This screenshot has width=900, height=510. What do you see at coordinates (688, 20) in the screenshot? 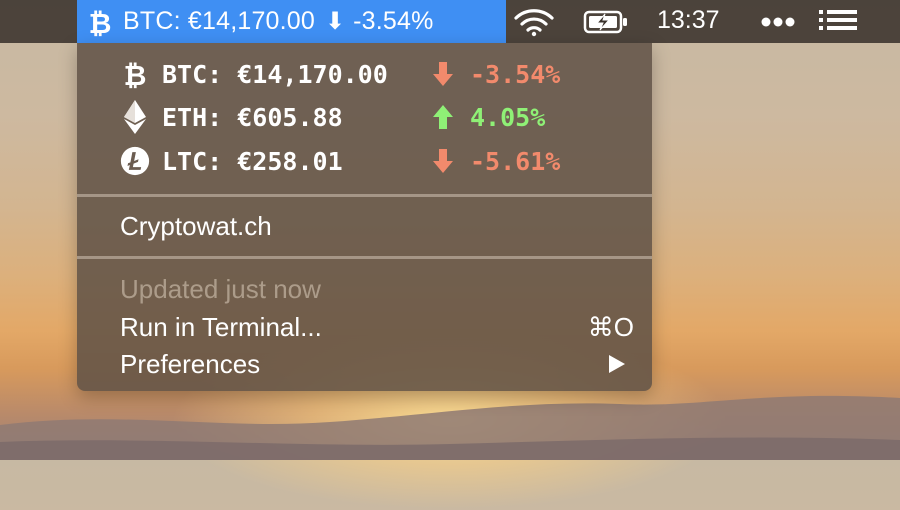
I see `clock: 13:37` at bounding box center [688, 20].